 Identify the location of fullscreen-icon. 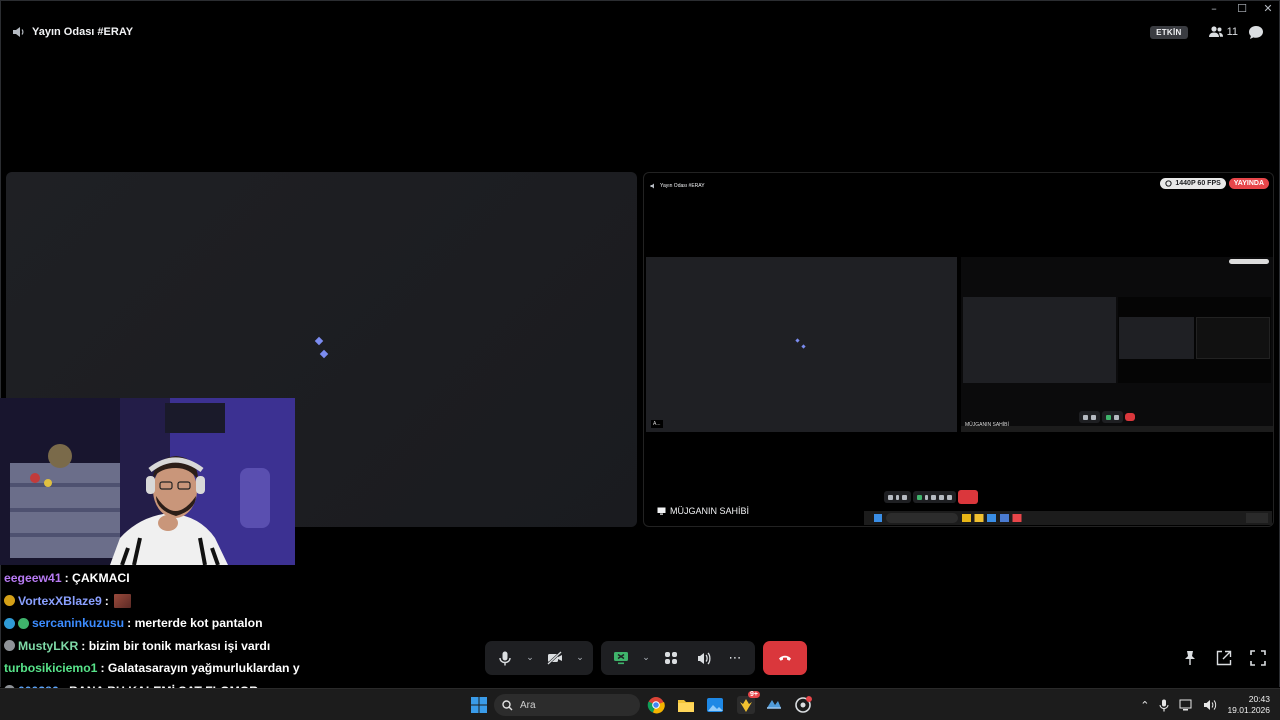
(1258, 658).